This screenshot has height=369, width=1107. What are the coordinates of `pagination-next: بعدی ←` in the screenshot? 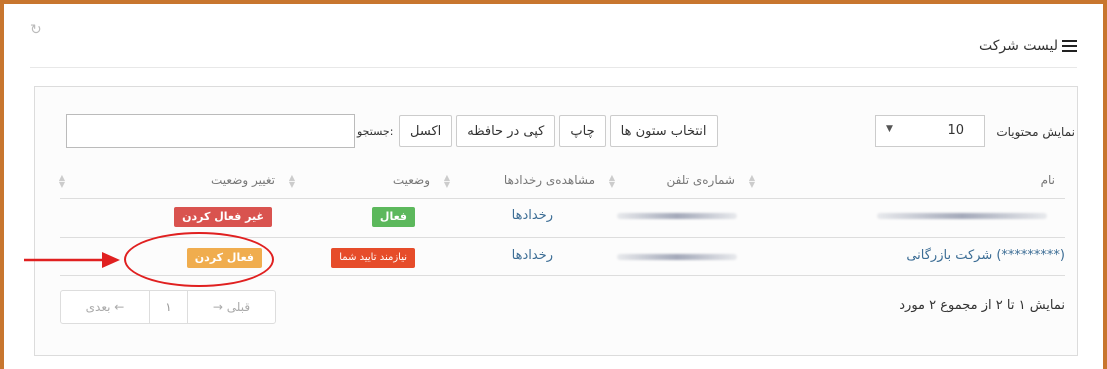 It's located at (105, 307).